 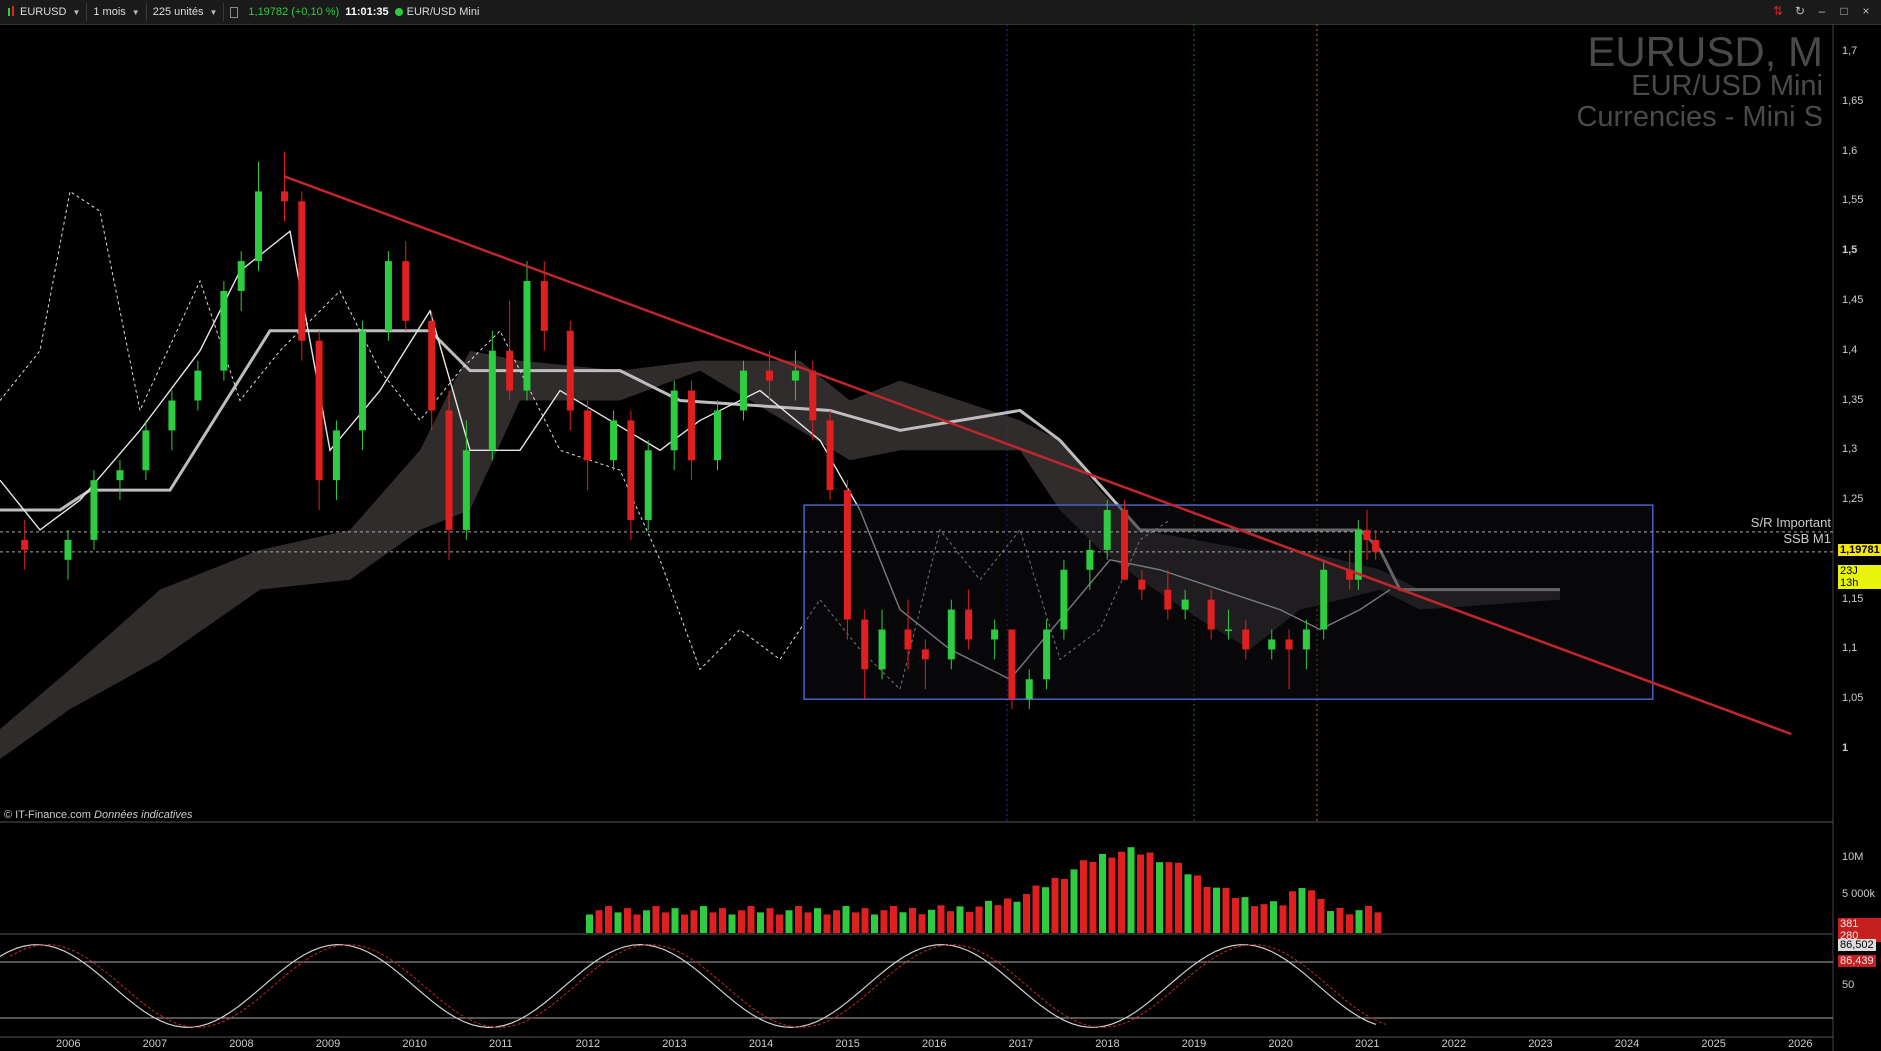 What do you see at coordinates (1778, 11) in the screenshot?
I see `sync-icon: ⇅` at bounding box center [1778, 11].